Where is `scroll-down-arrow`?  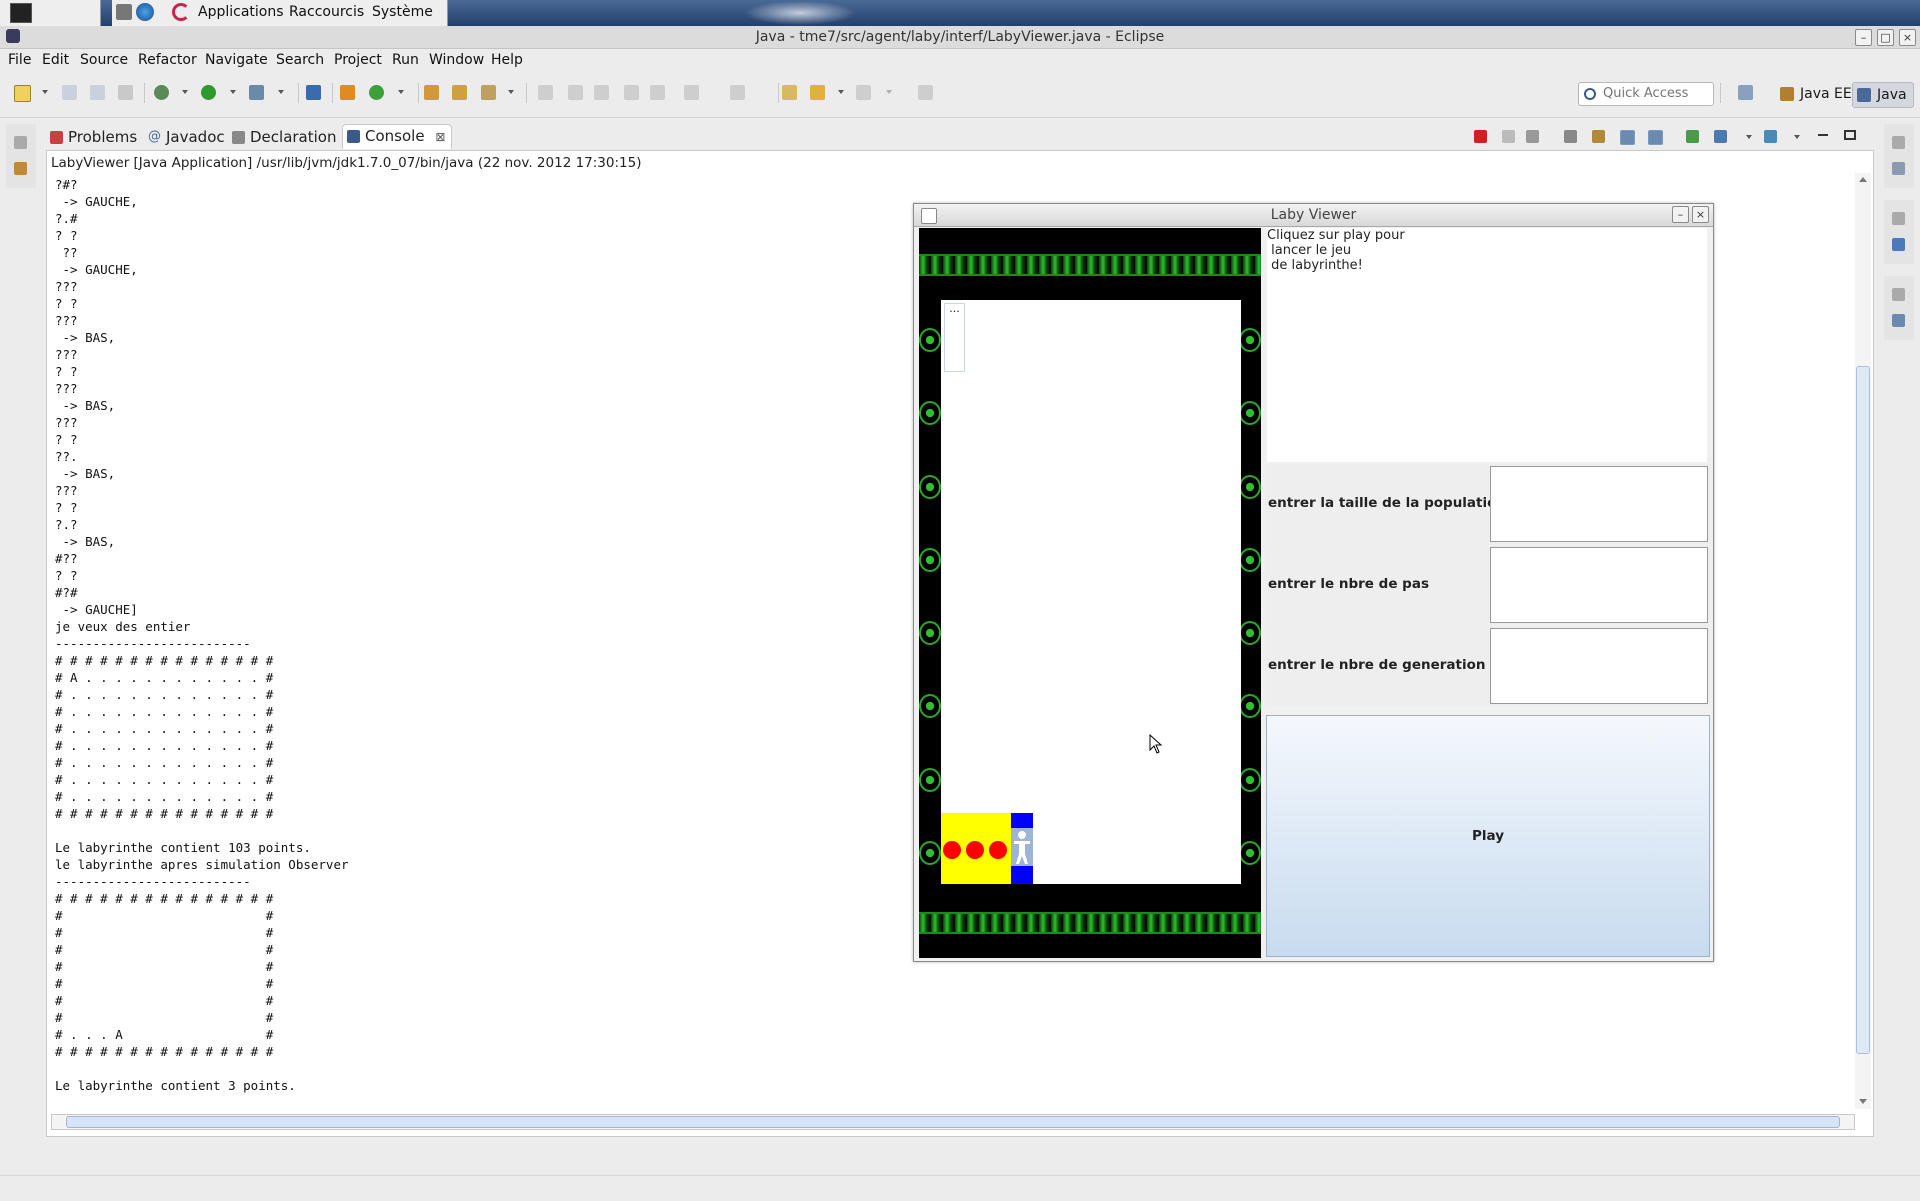 scroll-down-arrow is located at coordinates (1863, 1101).